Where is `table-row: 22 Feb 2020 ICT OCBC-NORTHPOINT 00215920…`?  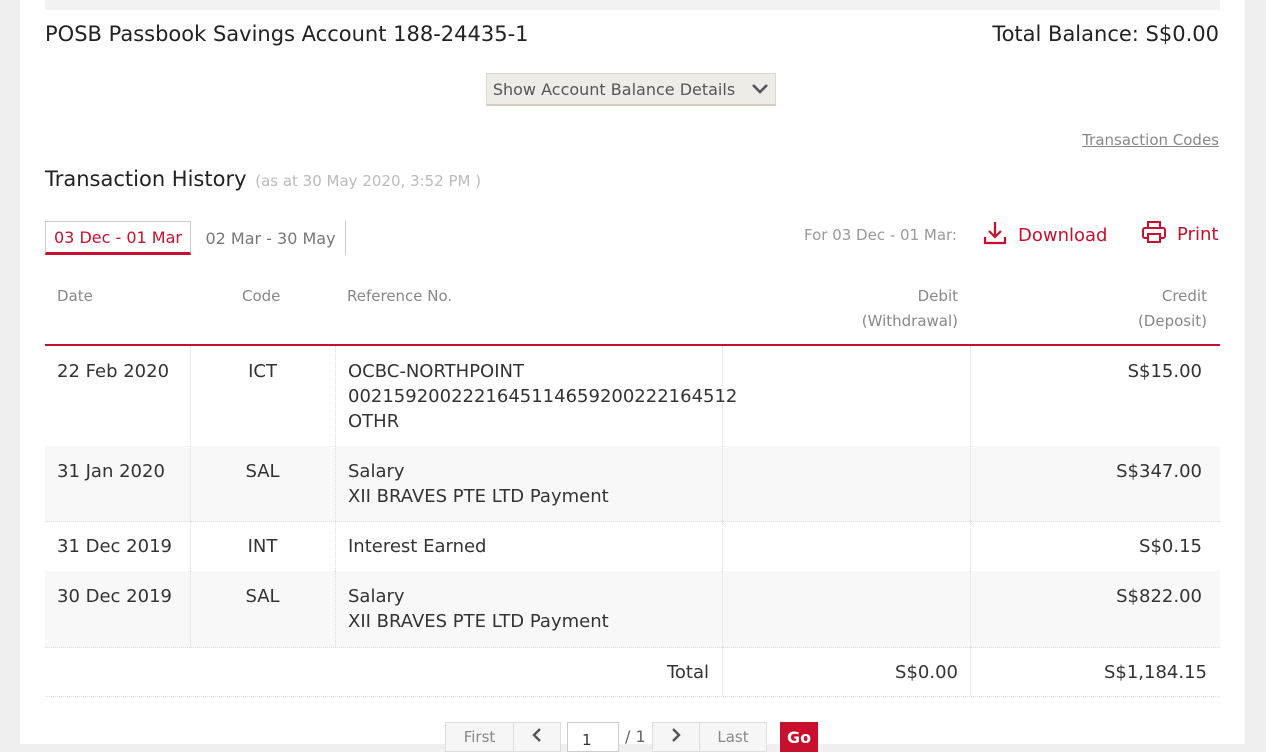
table-row: 22 Feb 2020 ICT OCBC-NORTHPOINT 00215920… is located at coordinates (632, 396).